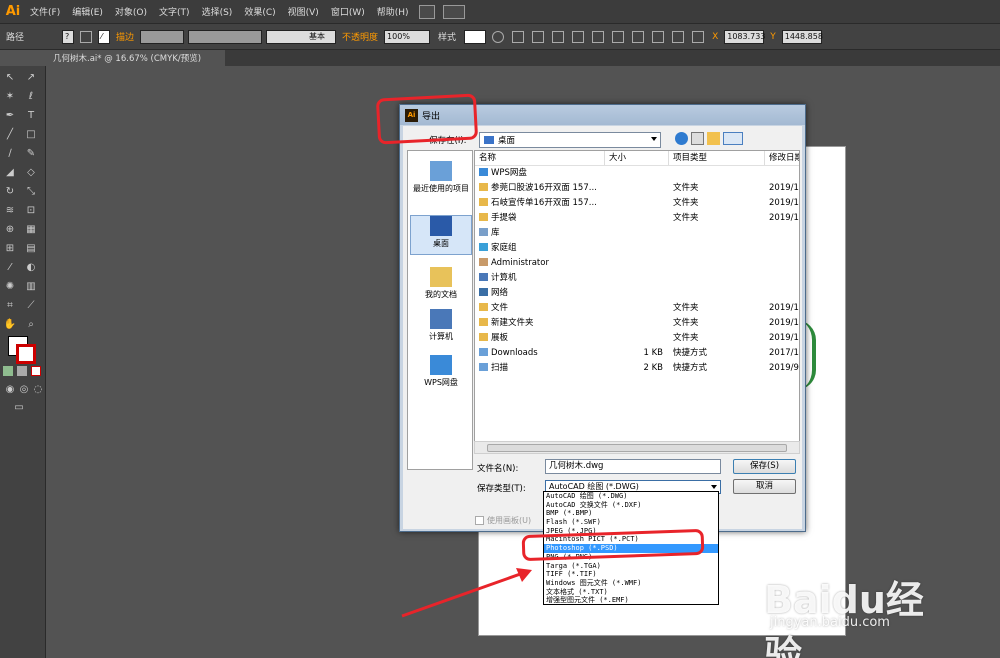 The width and height of the screenshot is (1000, 658). What do you see at coordinates (441, 235) in the screenshot?
I see `place-item: 桌面` at bounding box center [441, 235].